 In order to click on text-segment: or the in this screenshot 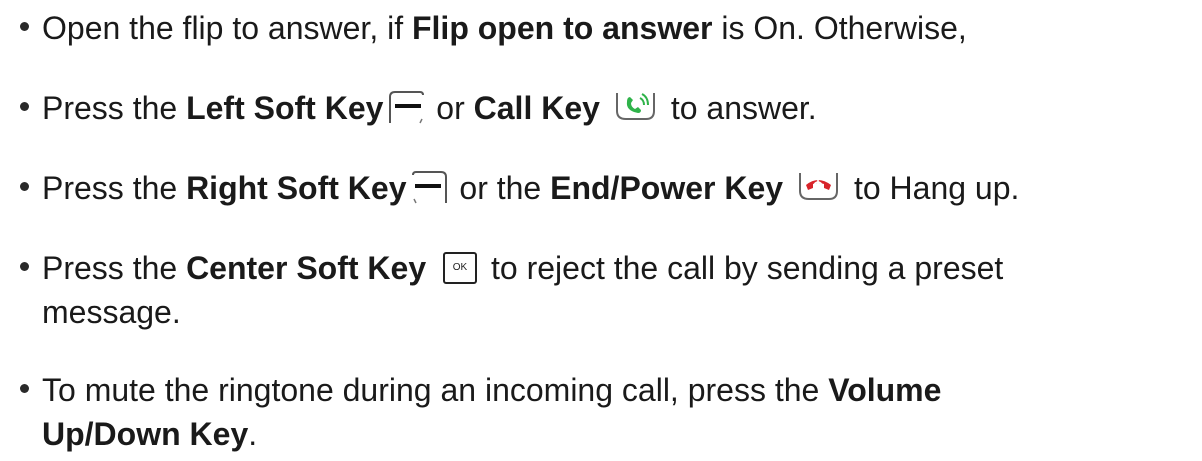, I will do `click(500, 188)`.